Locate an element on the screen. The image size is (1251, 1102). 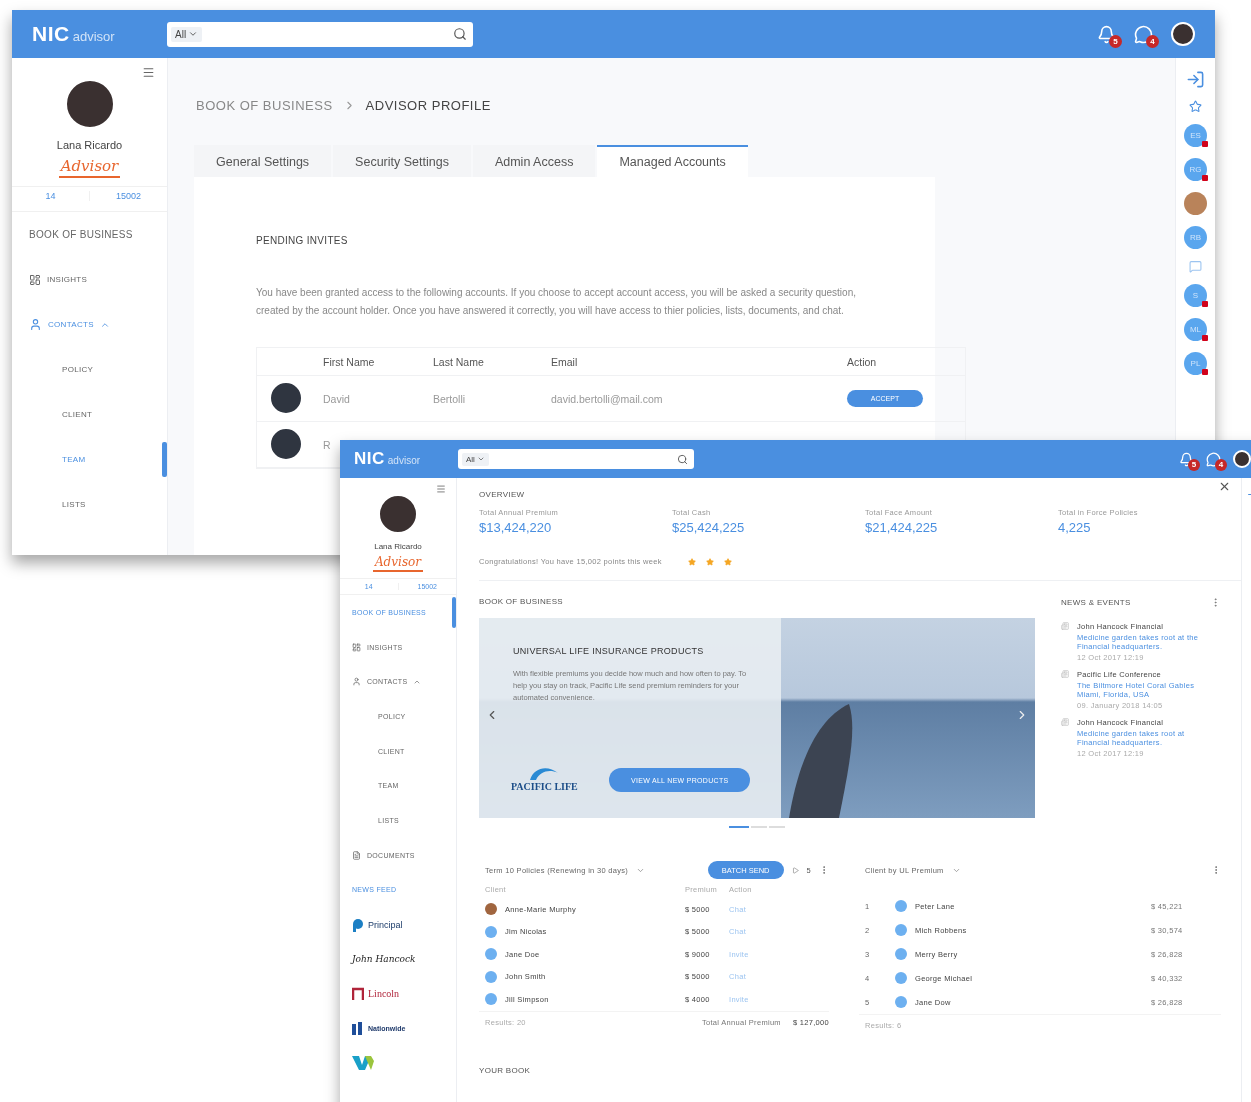
insurer-logo: Principal is located at coordinates (385, 924).